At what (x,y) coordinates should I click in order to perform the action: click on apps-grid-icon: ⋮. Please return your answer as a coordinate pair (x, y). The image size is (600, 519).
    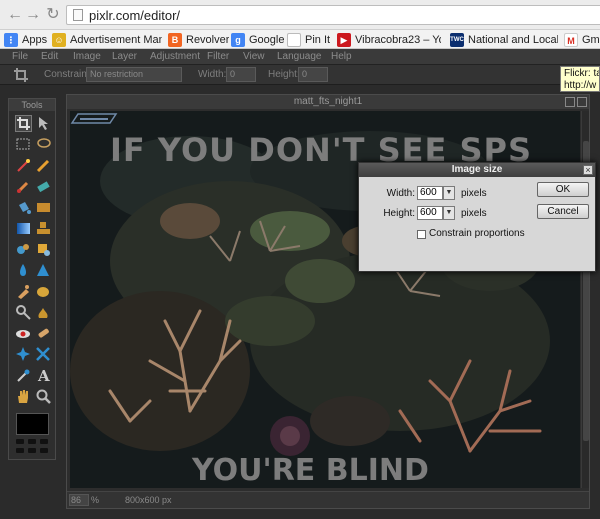
    Looking at the image, I should click on (11, 39).